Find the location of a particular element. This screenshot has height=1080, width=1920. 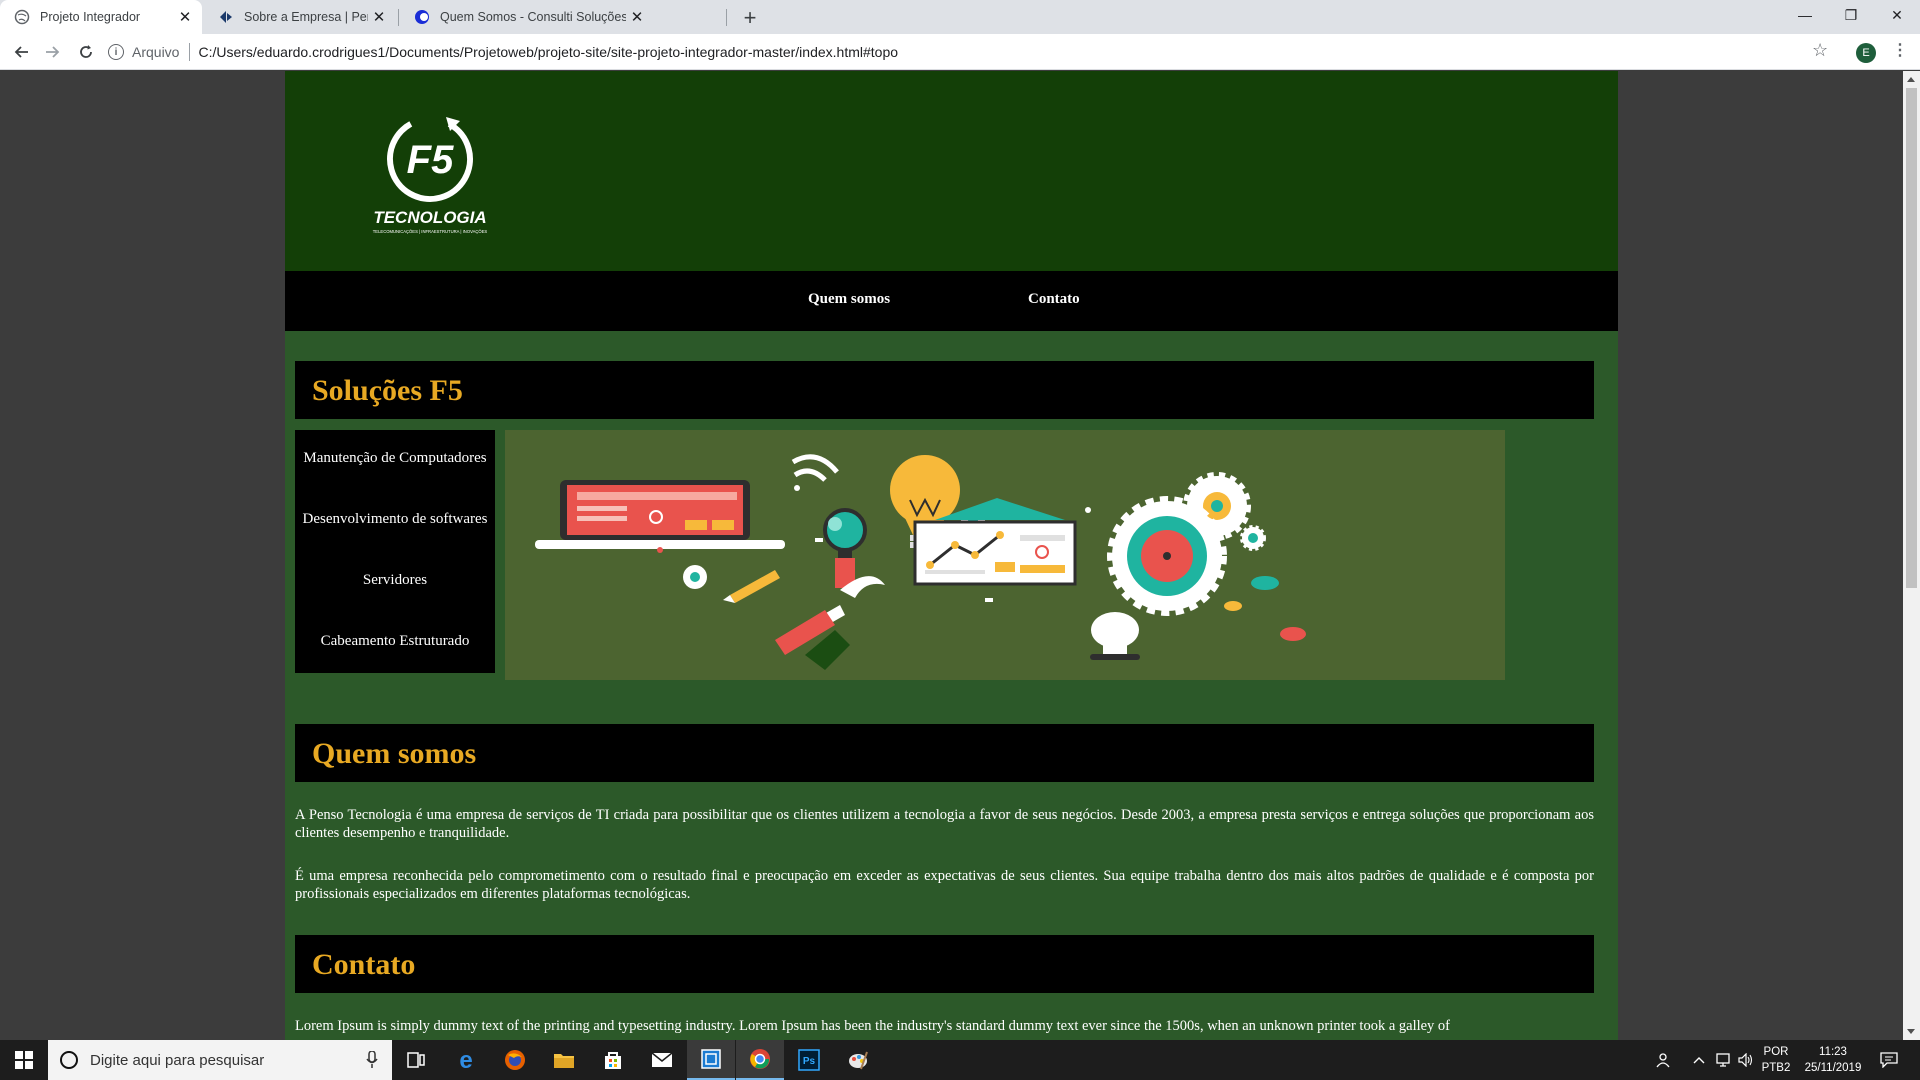

back-button is located at coordinates (22, 52).